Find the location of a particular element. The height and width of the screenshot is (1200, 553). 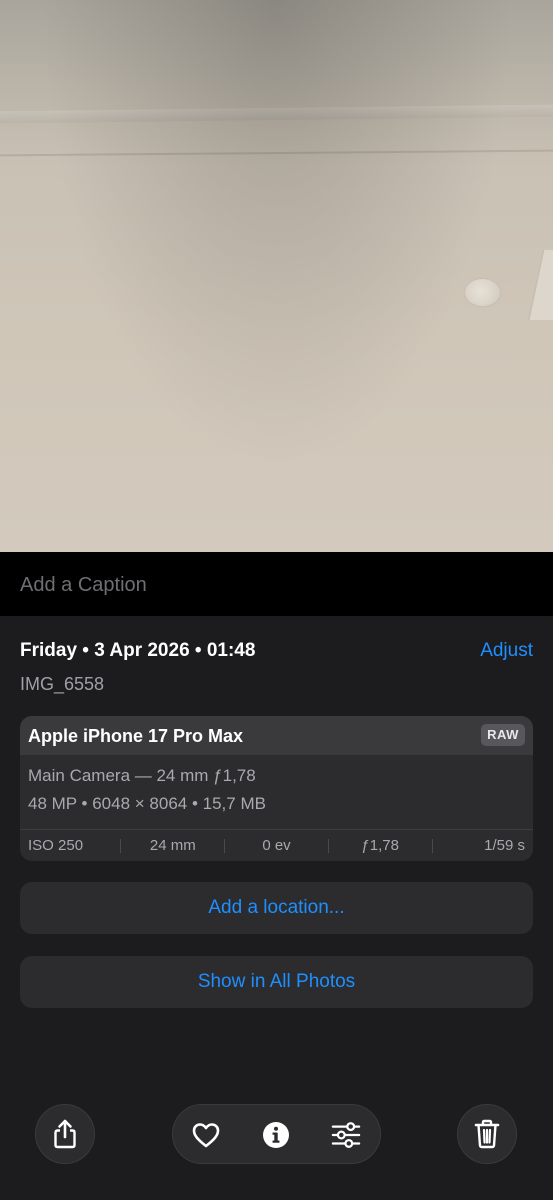

device-name: Apple iPhone 17 Pro Max is located at coordinates (136, 736).